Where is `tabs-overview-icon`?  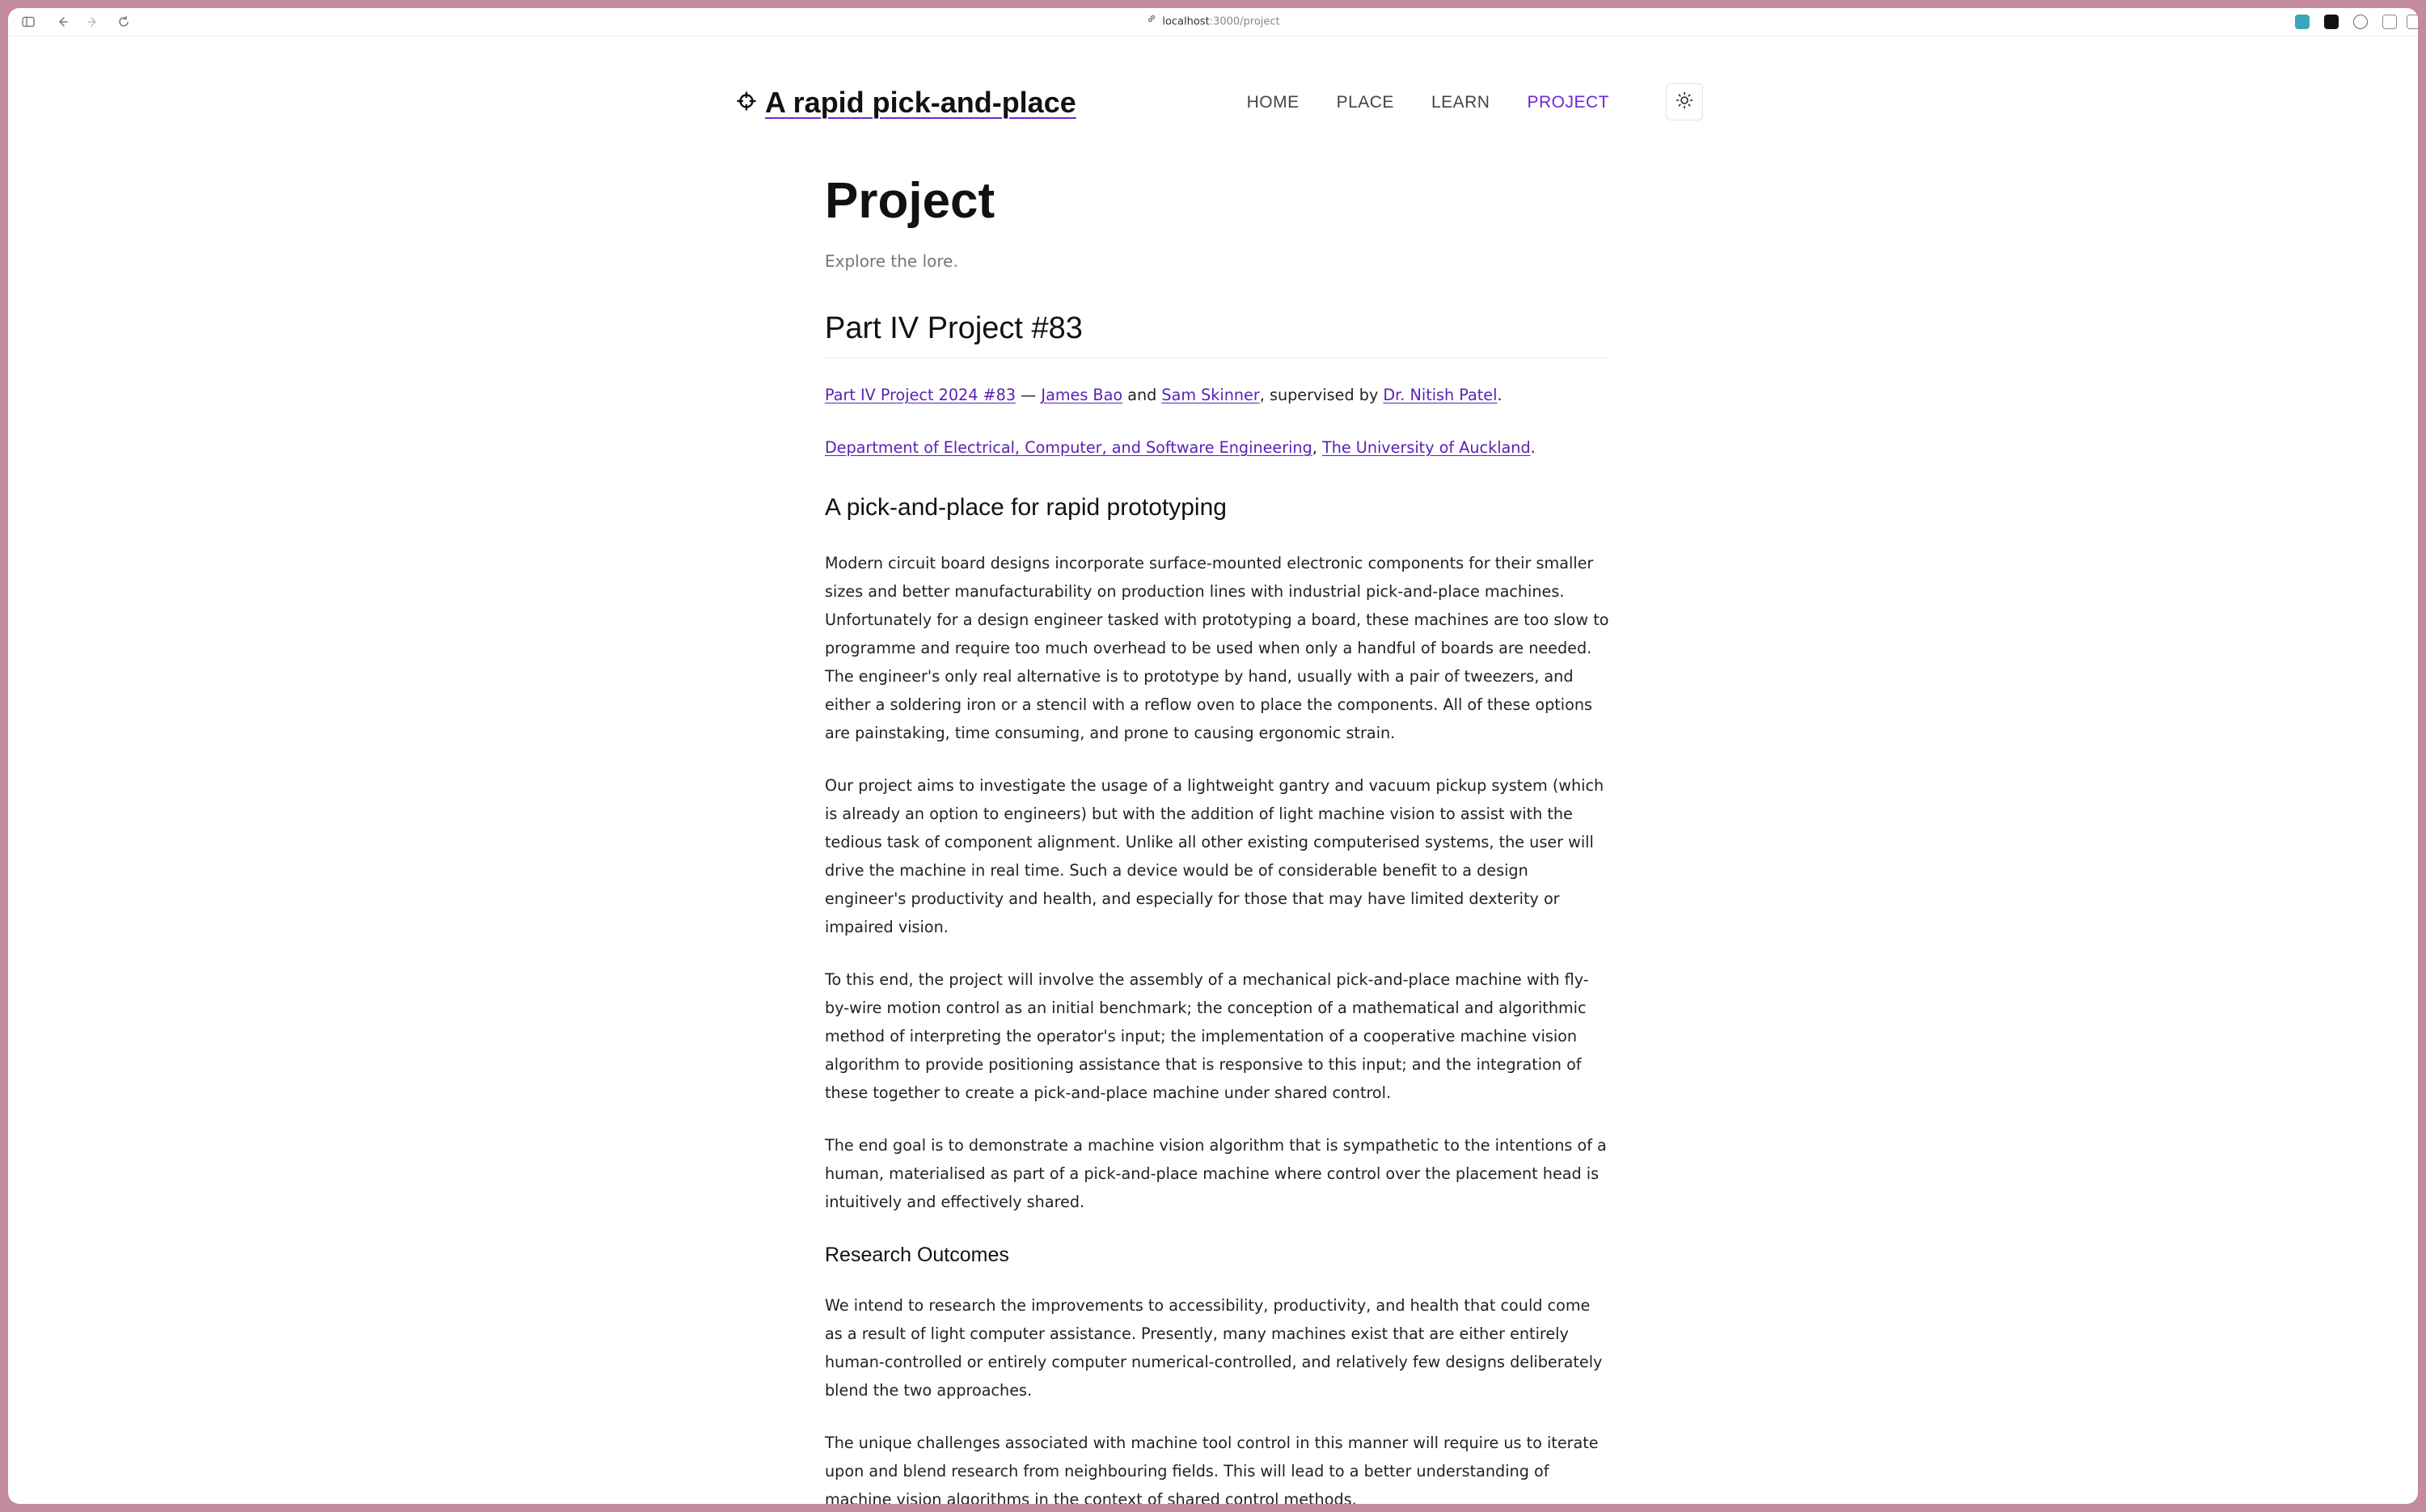 tabs-overview-icon is located at coordinates (2389, 22).